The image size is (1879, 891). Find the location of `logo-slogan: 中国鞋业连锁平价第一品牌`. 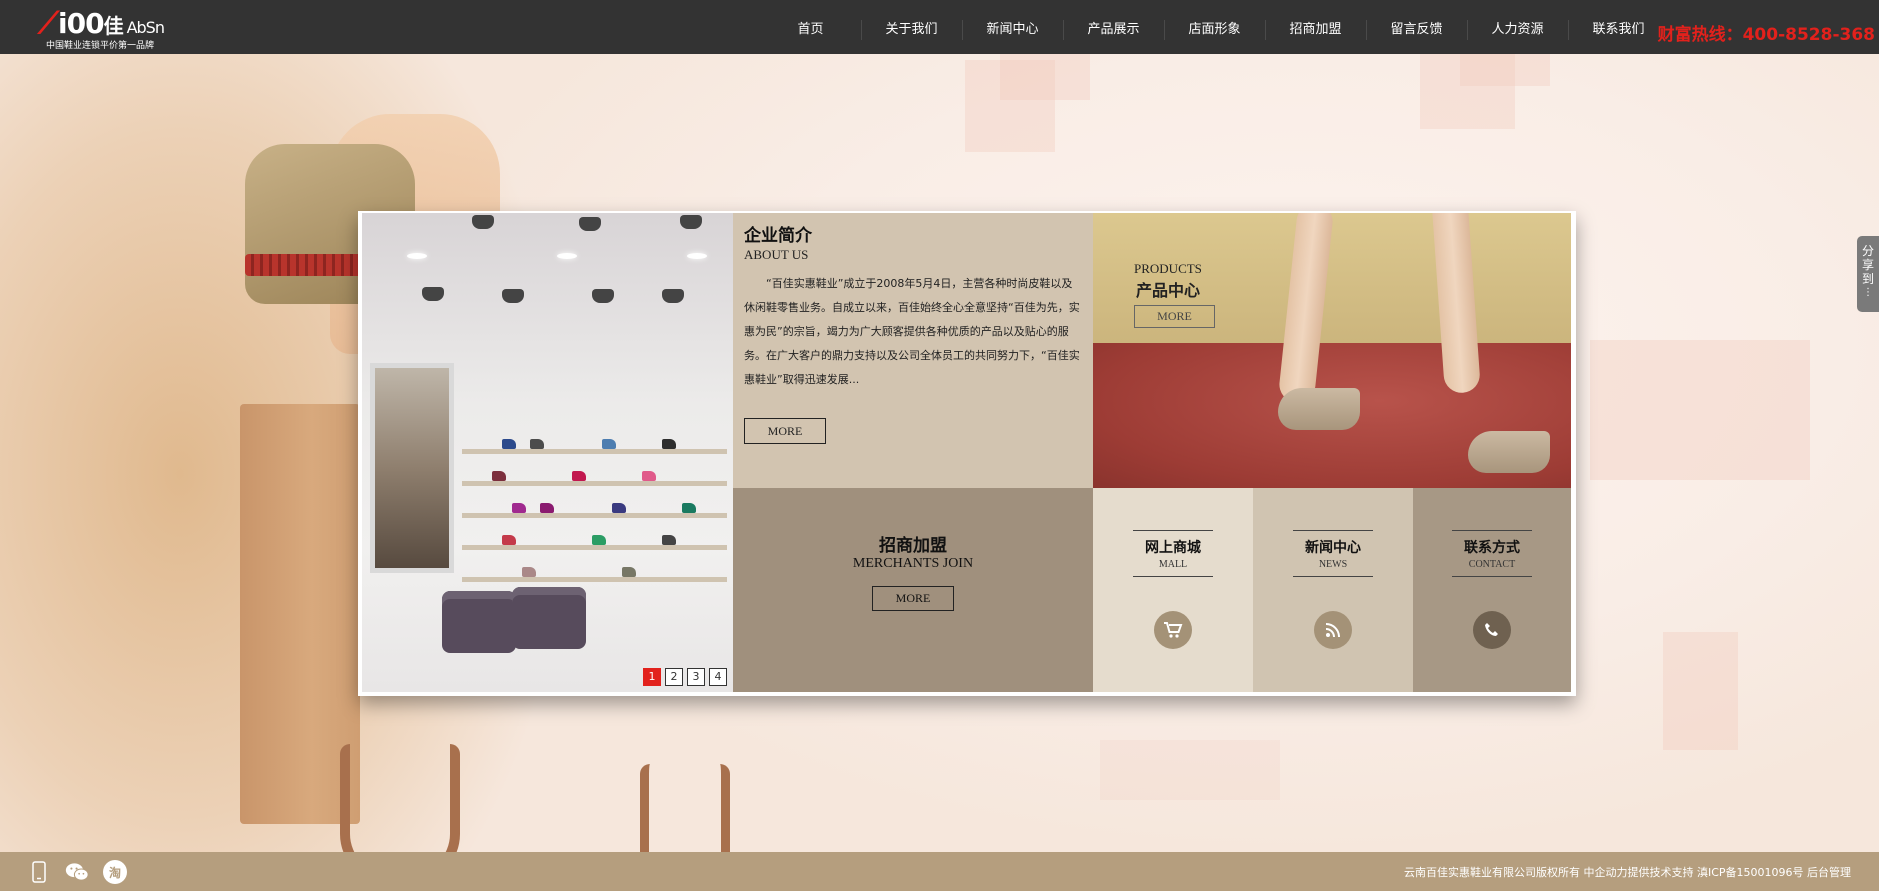

logo-slogan: 中国鞋业连锁平价第一品牌 is located at coordinates (100, 46).